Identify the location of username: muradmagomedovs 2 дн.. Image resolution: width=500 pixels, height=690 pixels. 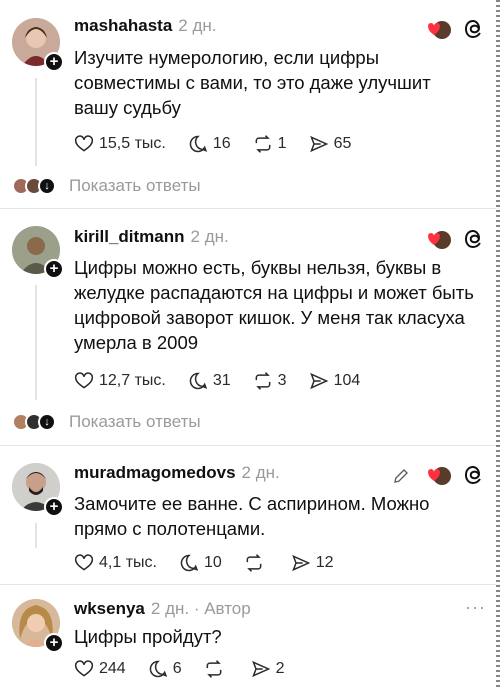
(177, 473).